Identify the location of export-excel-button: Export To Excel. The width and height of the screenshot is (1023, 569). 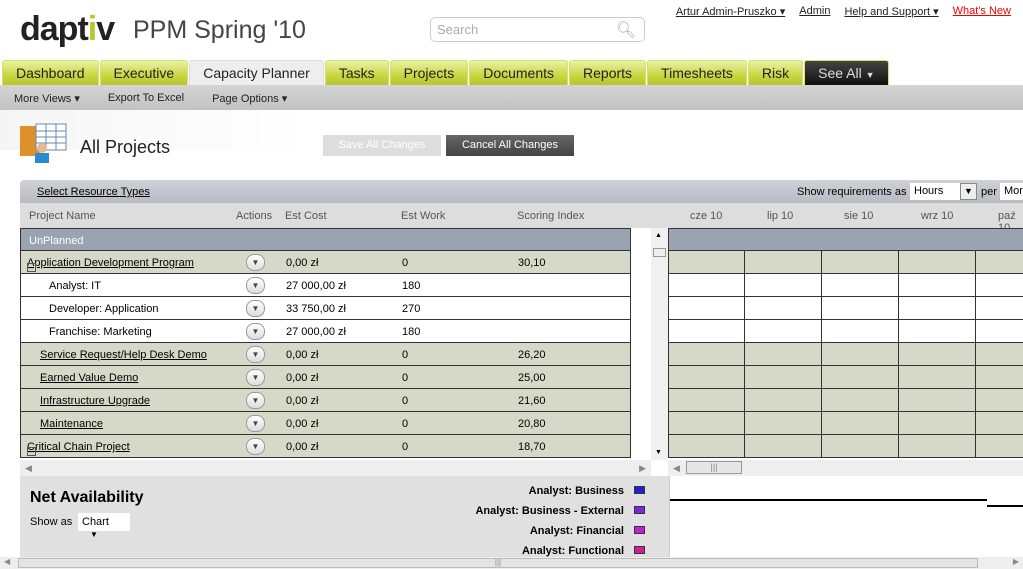
(146, 98).